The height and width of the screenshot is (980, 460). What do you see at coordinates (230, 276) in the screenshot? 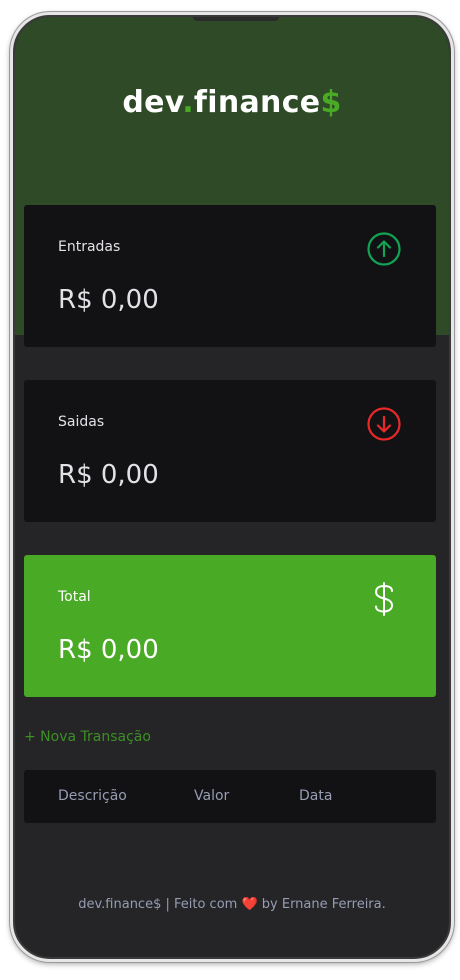
I see `income-card: Entradas R$ 0,00` at bounding box center [230, 276].